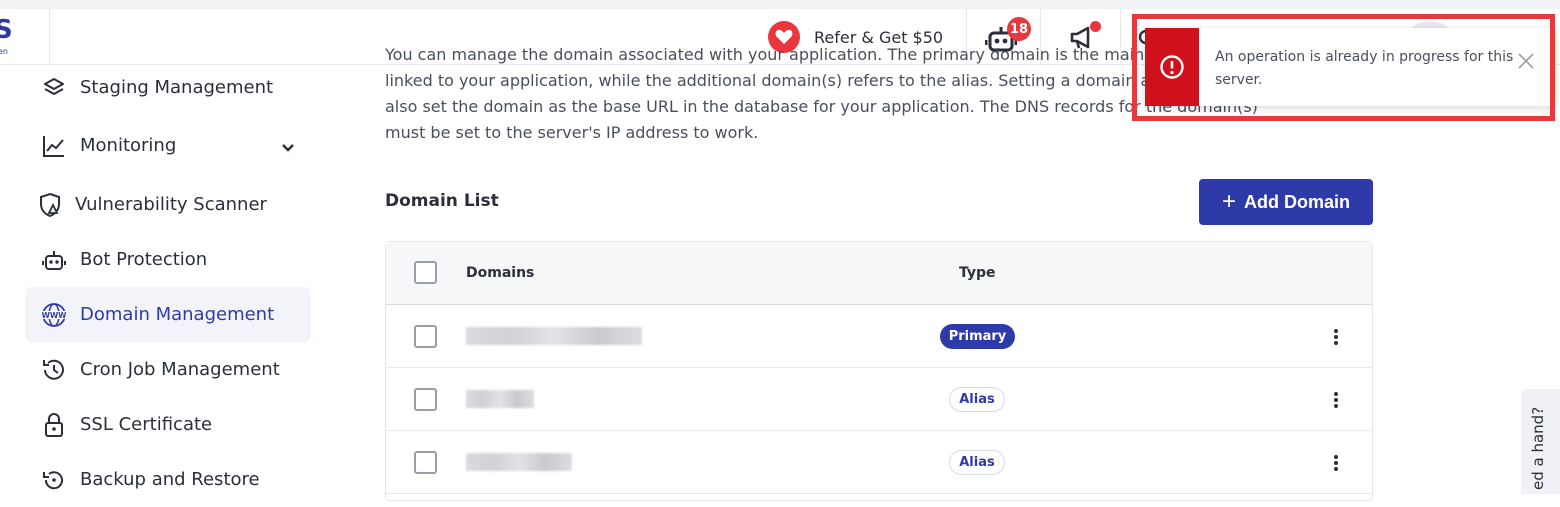 Image resolution: width=1560 pixels, height=507 pixels. I want to click on sidebar-item-label: Bot Protection, so click(144, 259).